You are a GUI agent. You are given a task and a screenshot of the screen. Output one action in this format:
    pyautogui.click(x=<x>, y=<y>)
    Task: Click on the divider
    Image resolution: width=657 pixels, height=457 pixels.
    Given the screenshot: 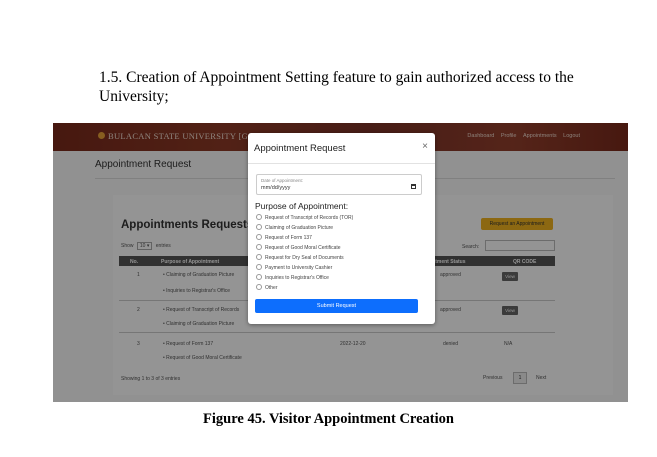 What is the action you would take?
    pyautogui.click(x=341, y=163)
    